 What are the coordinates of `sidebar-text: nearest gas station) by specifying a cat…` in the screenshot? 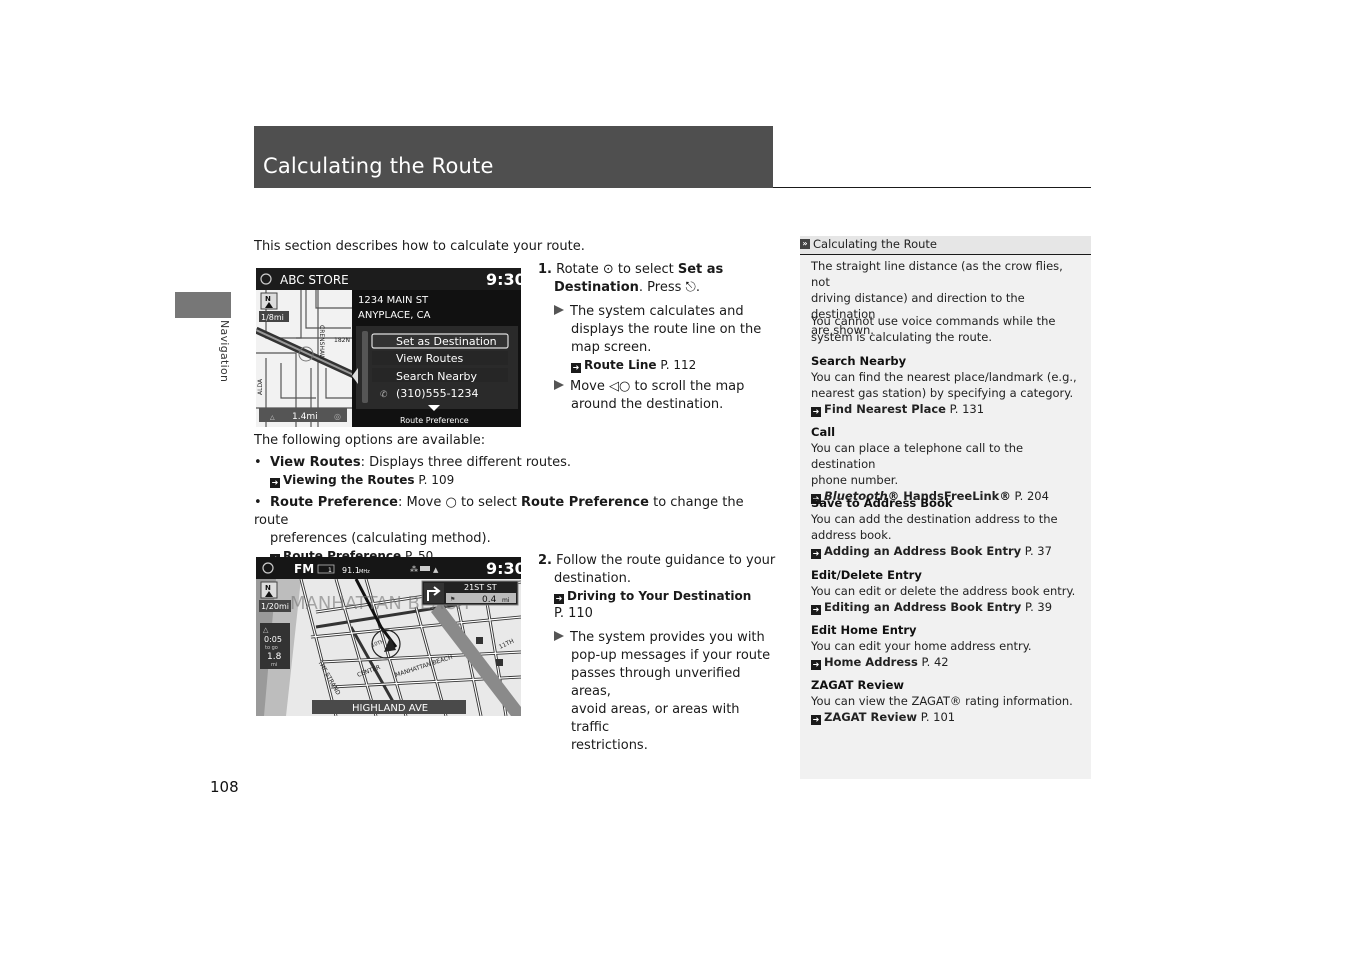 It's located at (942, 393).